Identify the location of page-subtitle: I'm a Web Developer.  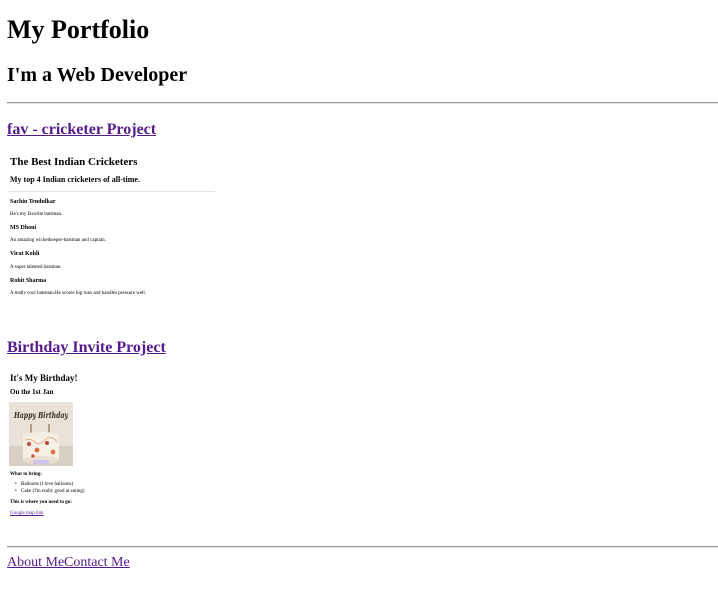
(97, 75).